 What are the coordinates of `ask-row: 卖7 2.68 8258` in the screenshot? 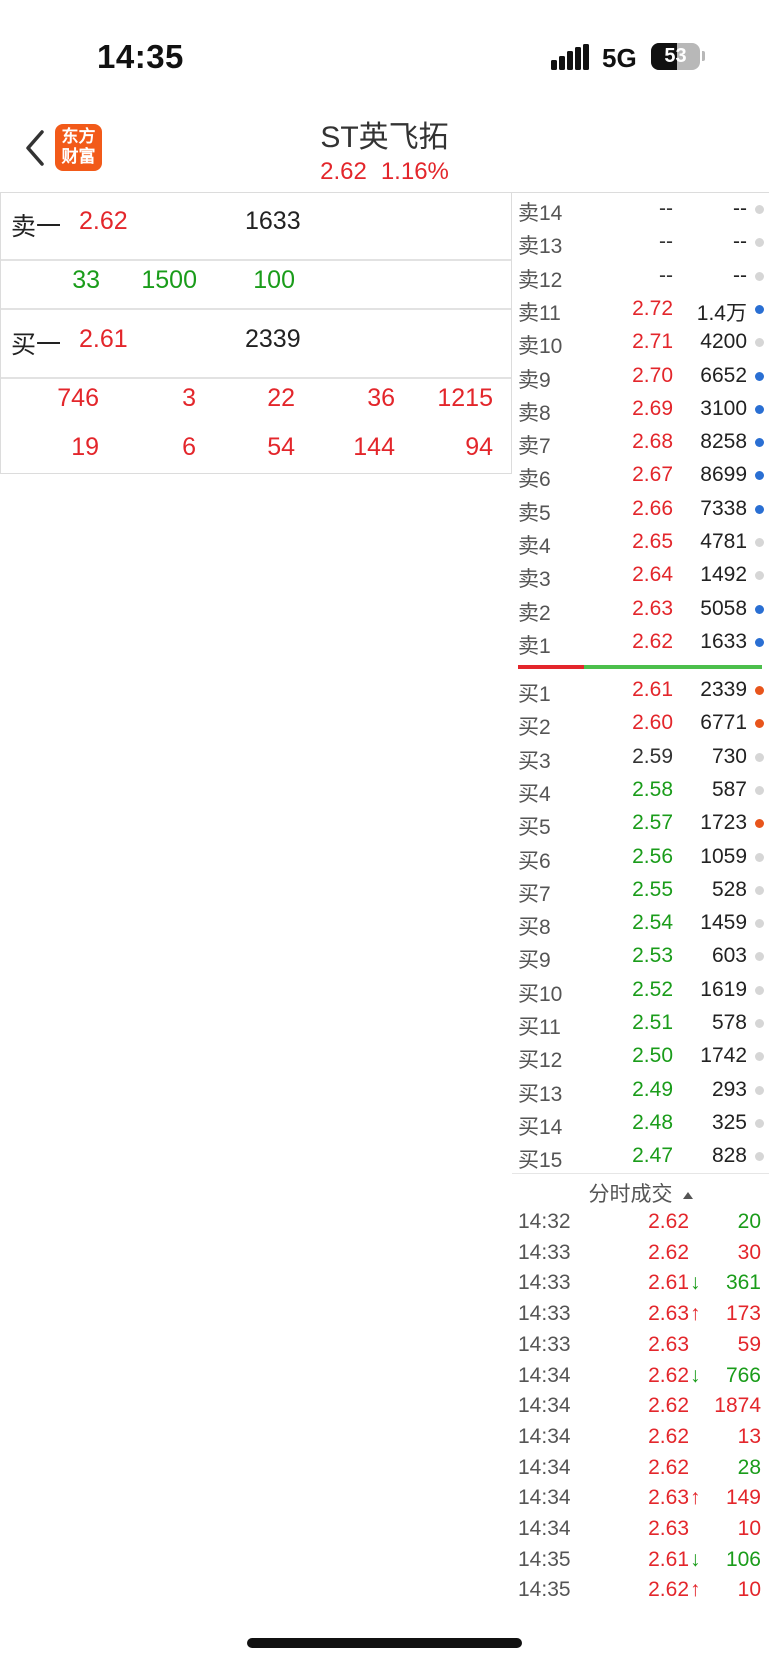 It's located at (640, 442).